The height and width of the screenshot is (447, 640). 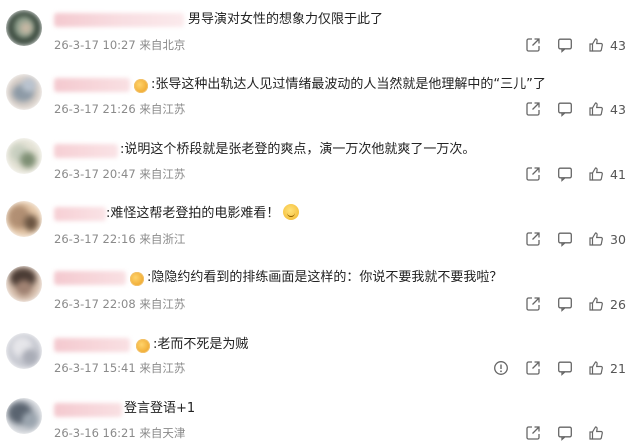 I want to click on comment-time: 26-3-17 22:08, so click(x=95, y=304).